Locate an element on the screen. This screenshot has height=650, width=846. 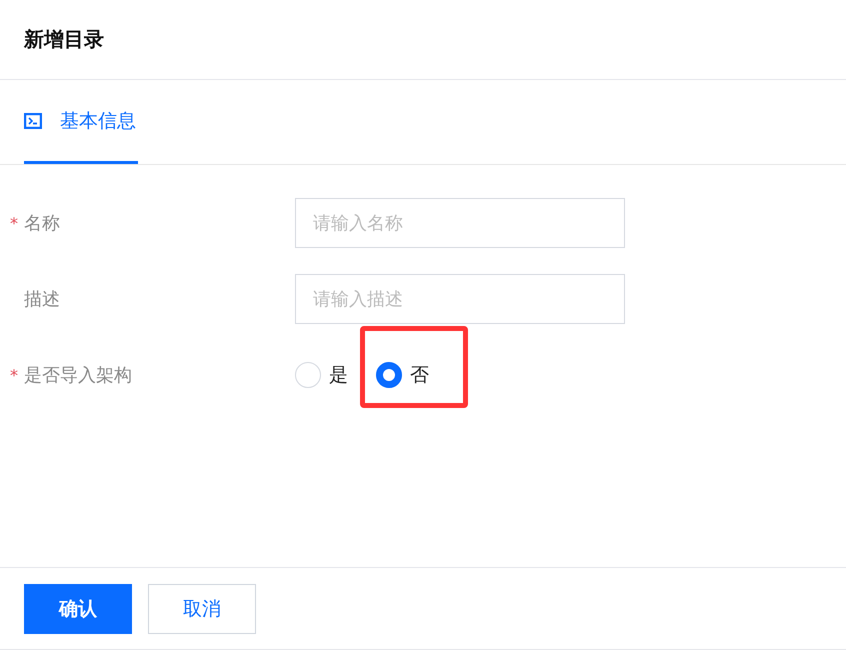
radio-option: 是 is located at coordinates (321, 375).